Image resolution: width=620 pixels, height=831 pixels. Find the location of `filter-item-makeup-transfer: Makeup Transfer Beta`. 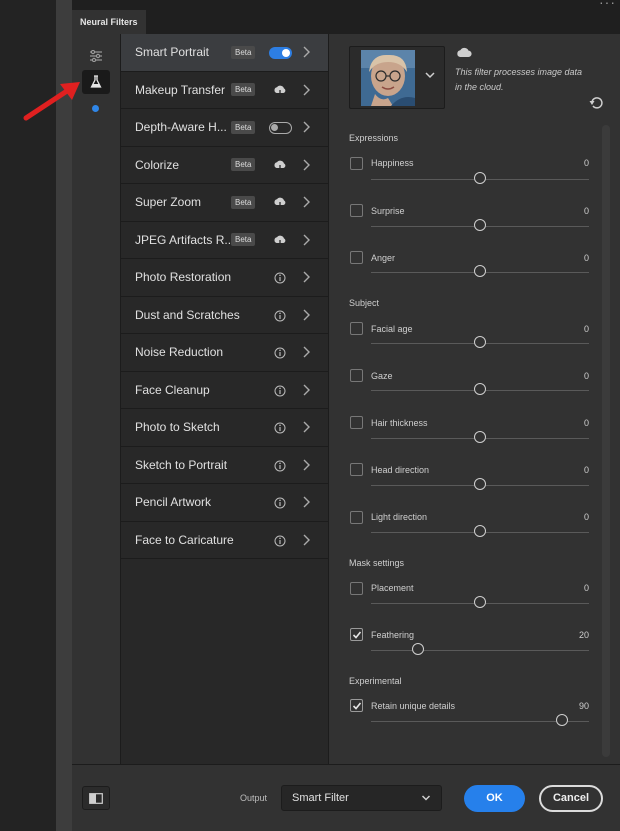

filter-item-makeup-transfer: Makeup Transfer Beta is located at coordinates (224, 90).